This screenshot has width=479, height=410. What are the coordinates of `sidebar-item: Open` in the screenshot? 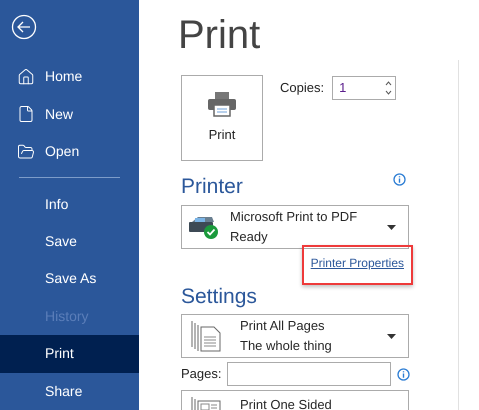 It's located at (69, 151).